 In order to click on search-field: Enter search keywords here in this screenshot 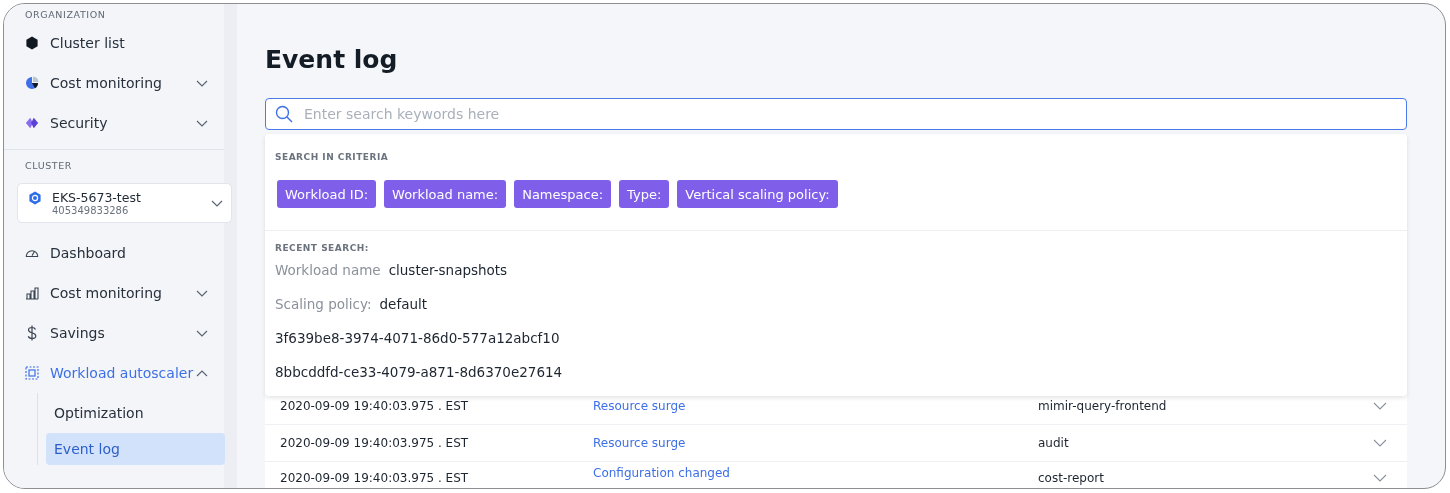, I will do `click(836, 114)`.